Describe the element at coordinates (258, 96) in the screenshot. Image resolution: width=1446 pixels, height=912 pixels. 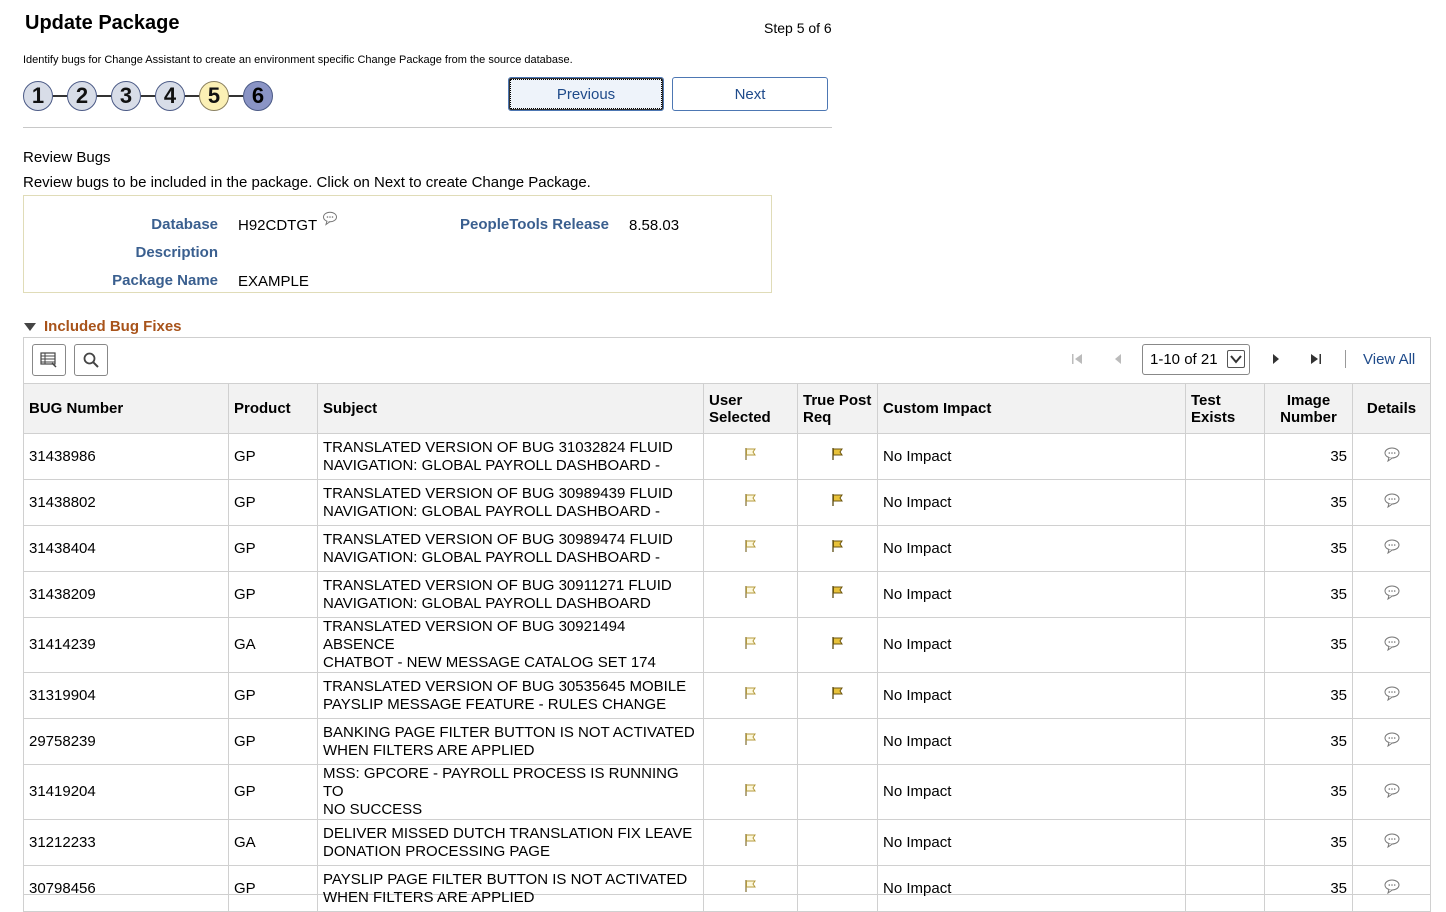
I see `step-6: 6` at that location.